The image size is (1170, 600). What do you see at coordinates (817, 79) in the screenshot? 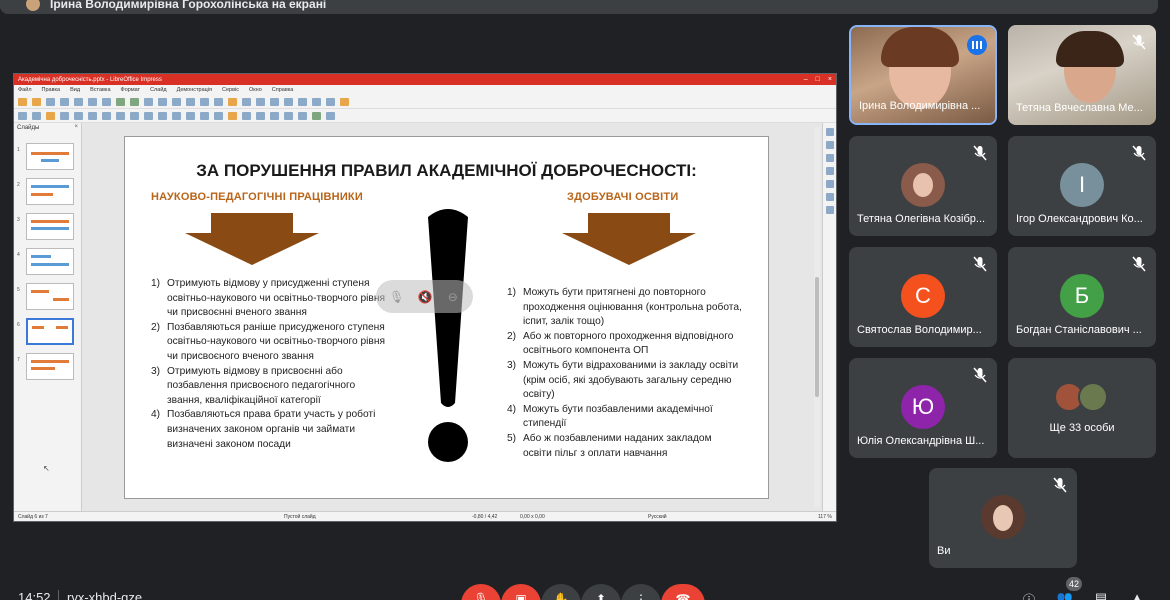
I see `maximize-icon: □` at bounding box center [817, 79].